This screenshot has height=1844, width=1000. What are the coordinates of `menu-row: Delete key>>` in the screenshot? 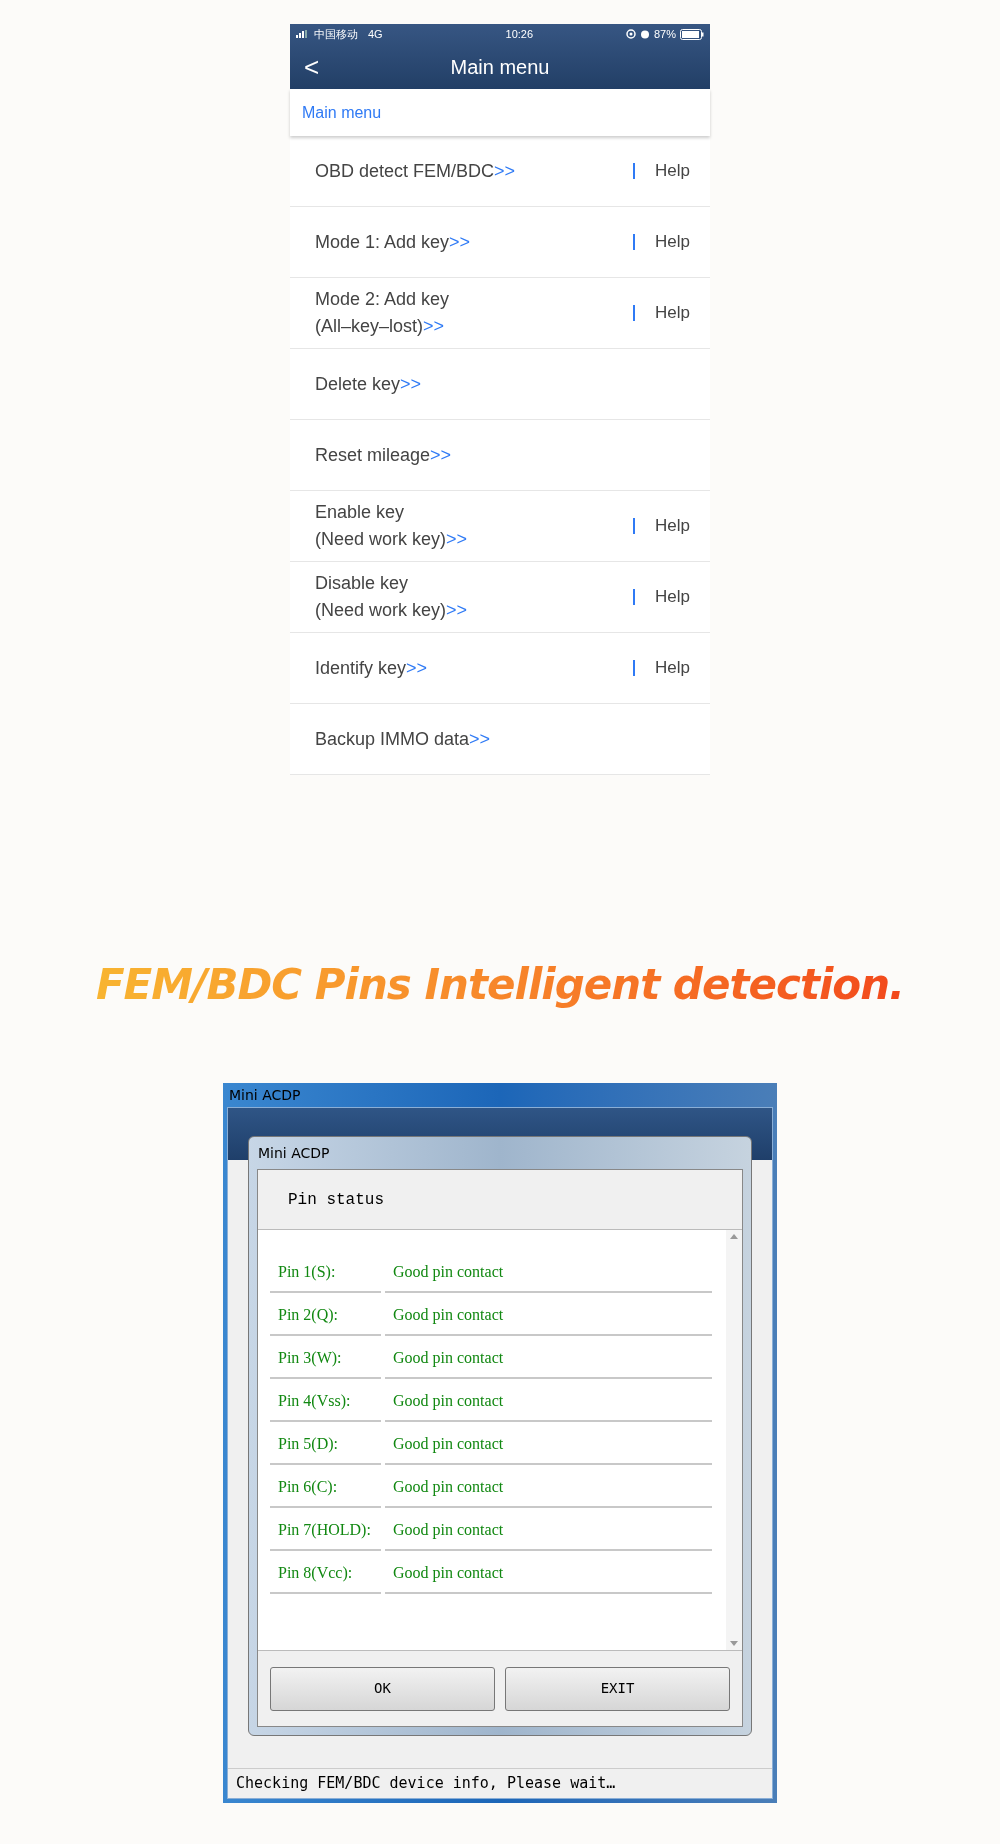 It's located at (500, 384).